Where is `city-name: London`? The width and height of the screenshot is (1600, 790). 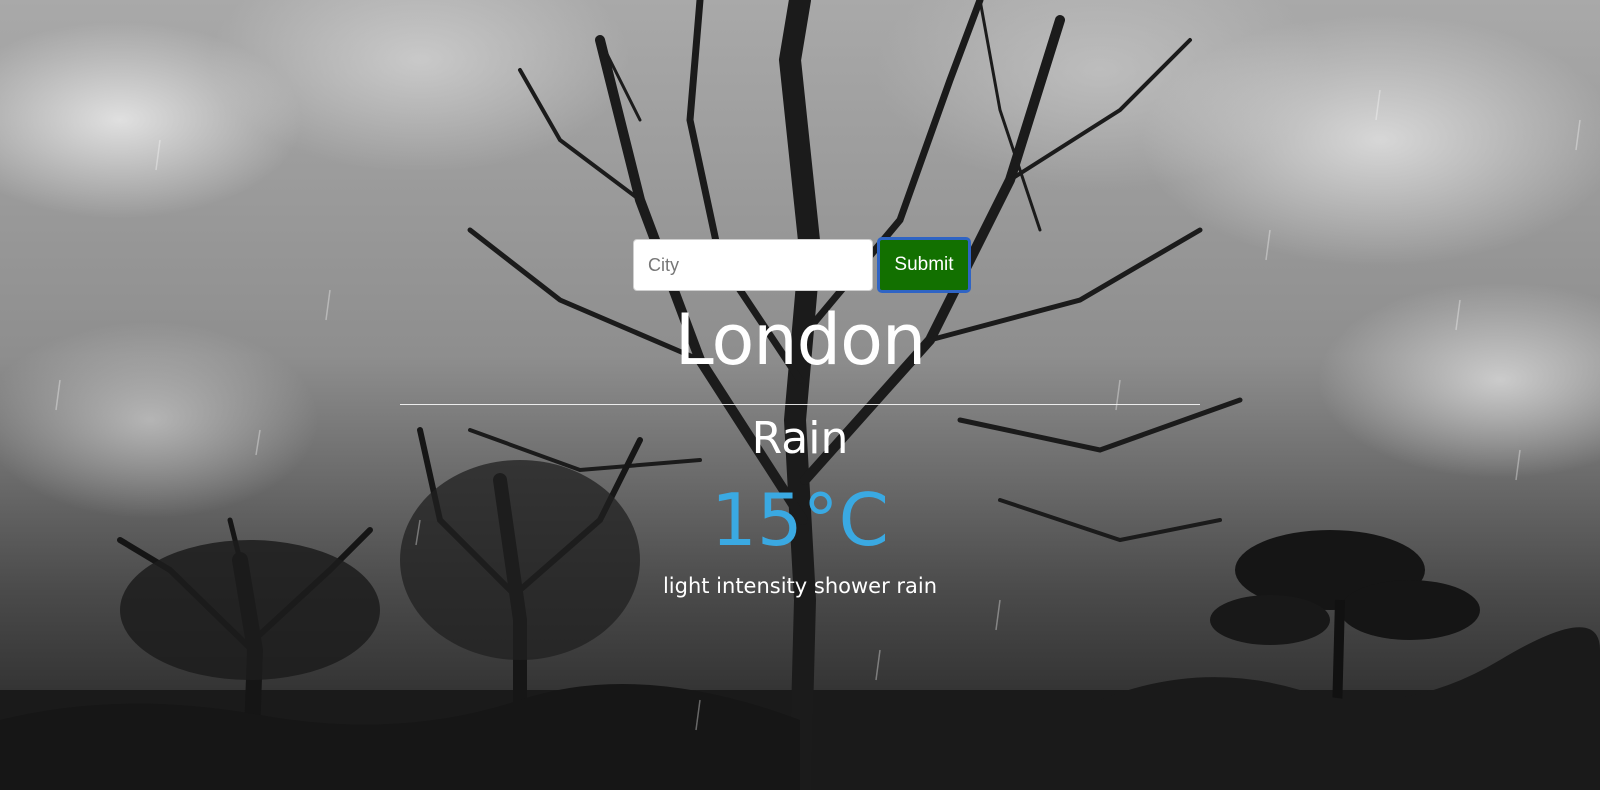
city-name: London is located at coordinates (800, 340).